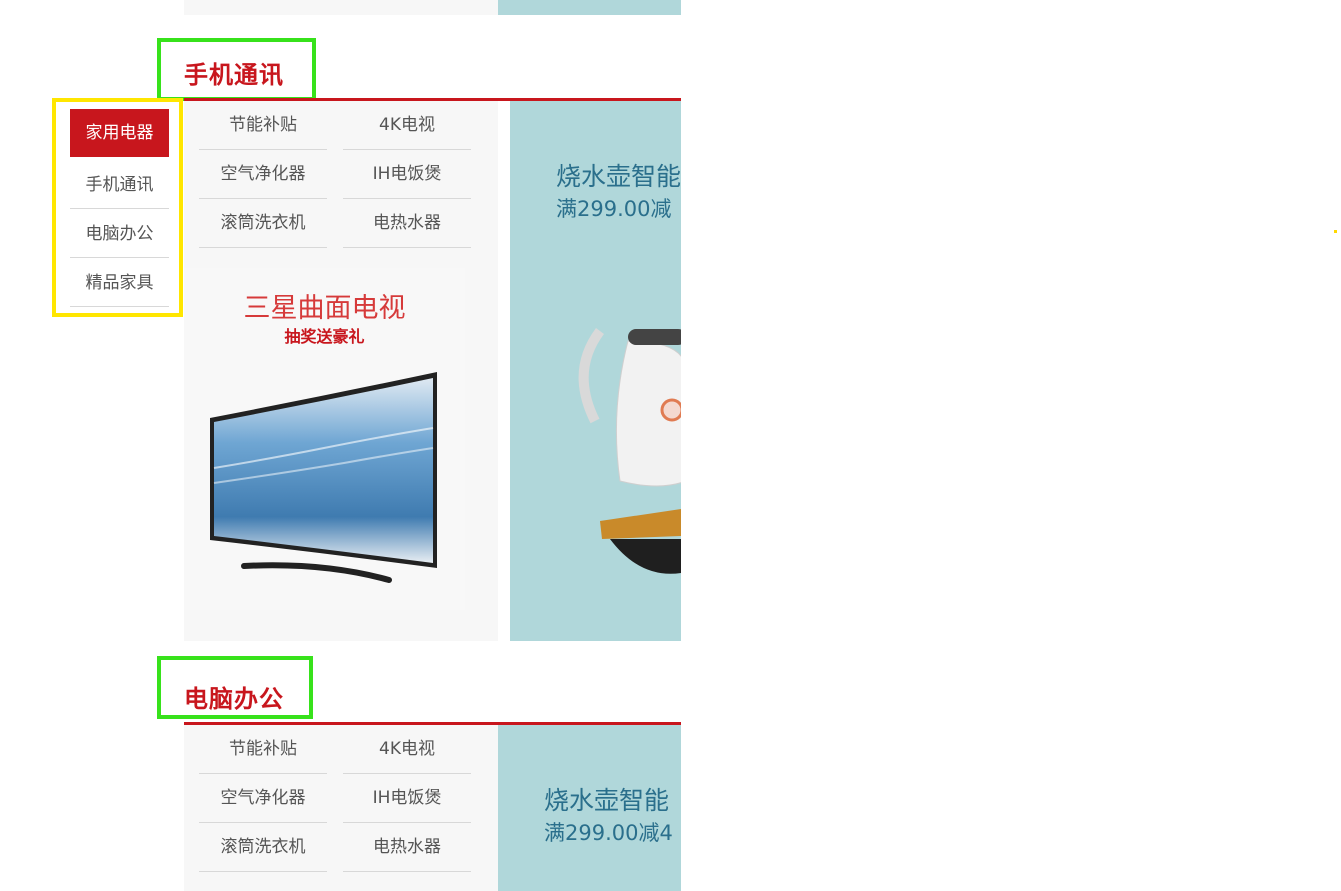 This screenshot has height=891, width=1341. I want to click on kettle-image, so click(629, 451).